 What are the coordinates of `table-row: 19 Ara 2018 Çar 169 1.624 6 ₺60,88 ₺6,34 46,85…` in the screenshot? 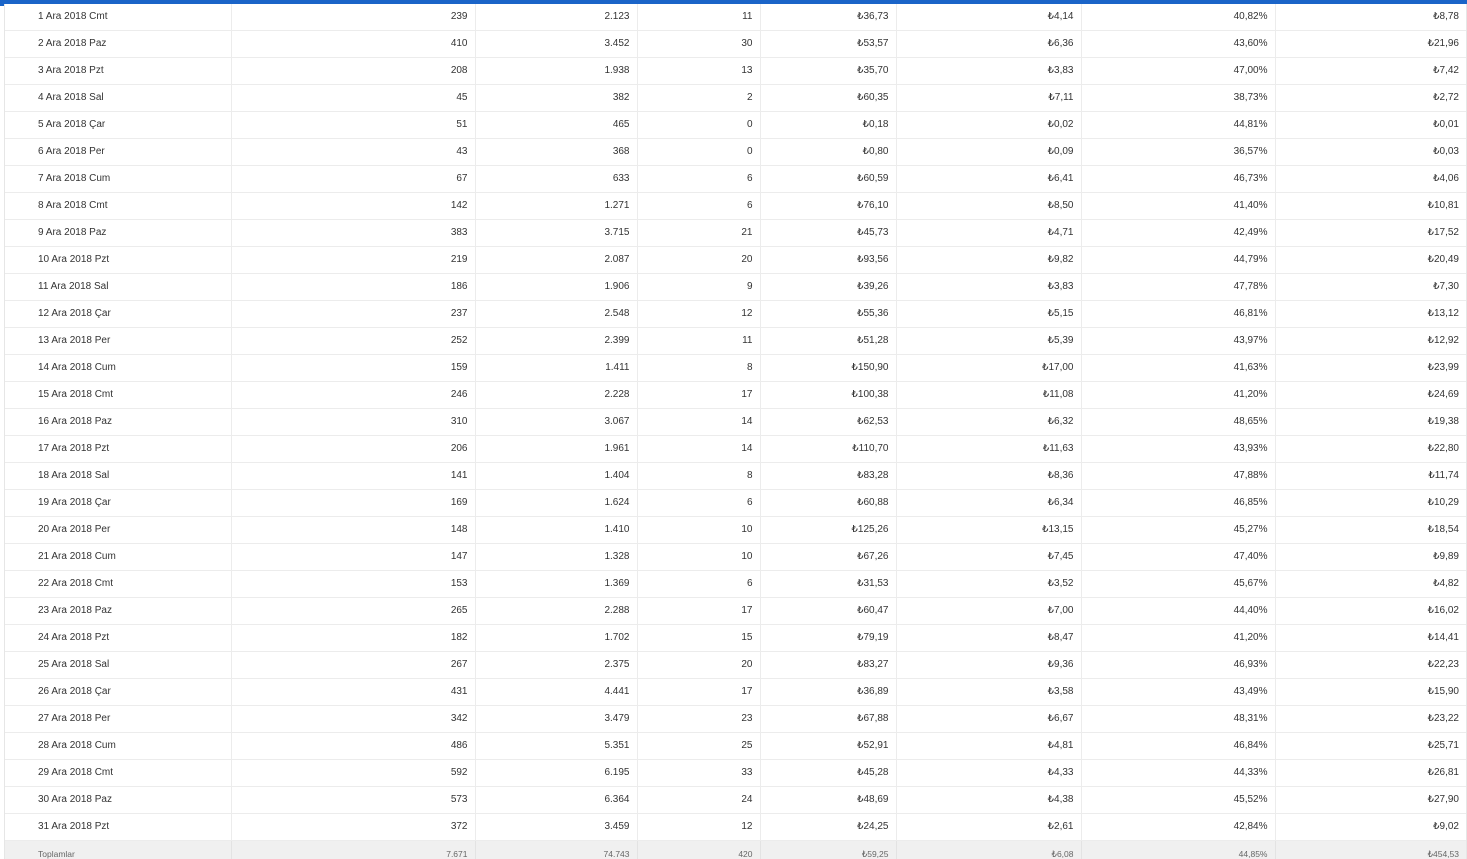 It's located at (735, 503).